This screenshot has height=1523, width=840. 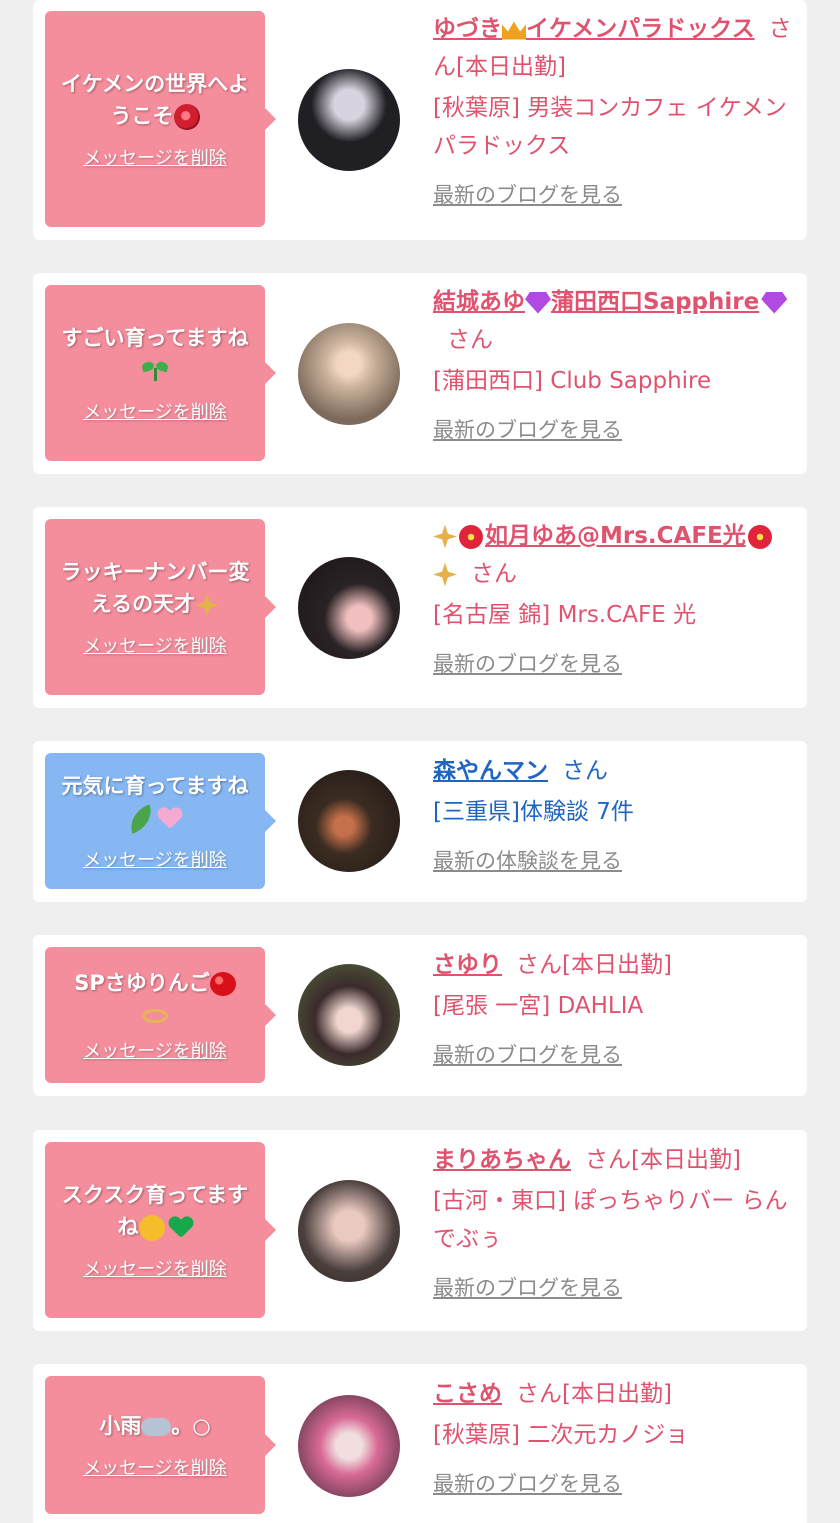 I want to click on crown-icon, so click(x=514, y=30).